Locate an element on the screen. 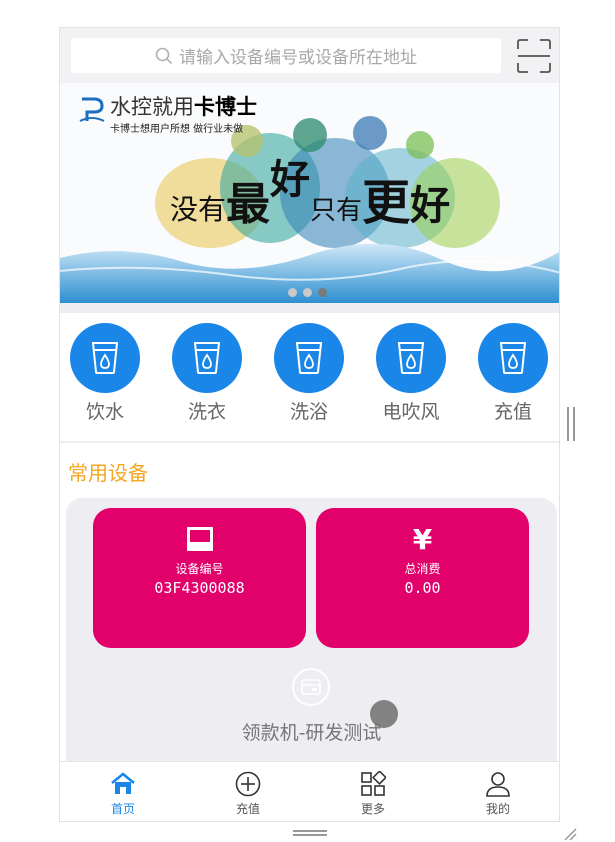 The image size is (615, 842). quick-menu: 饮水 洗衣 洗浴 电吹风 充值 is located at coordinates (309, 377).